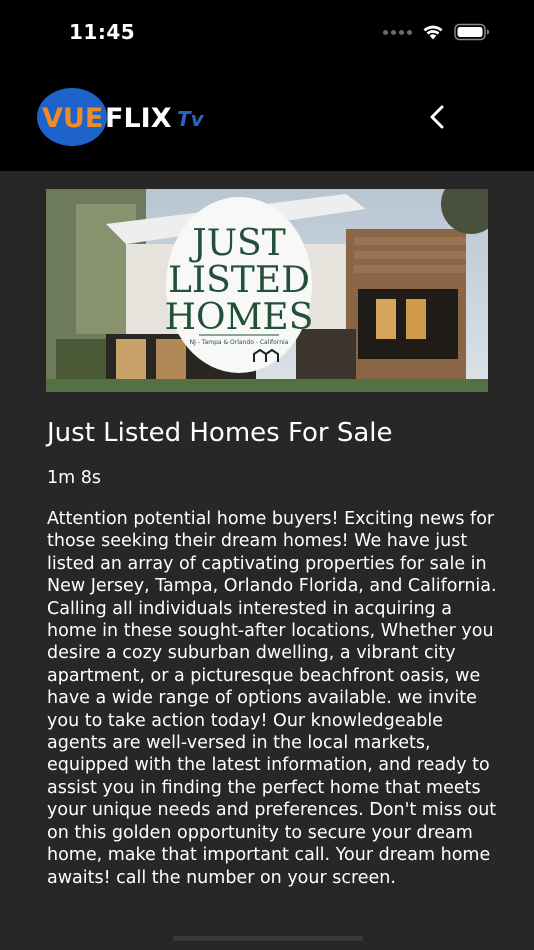  I want to click on cellular-signal-icon, so click(397, 32).